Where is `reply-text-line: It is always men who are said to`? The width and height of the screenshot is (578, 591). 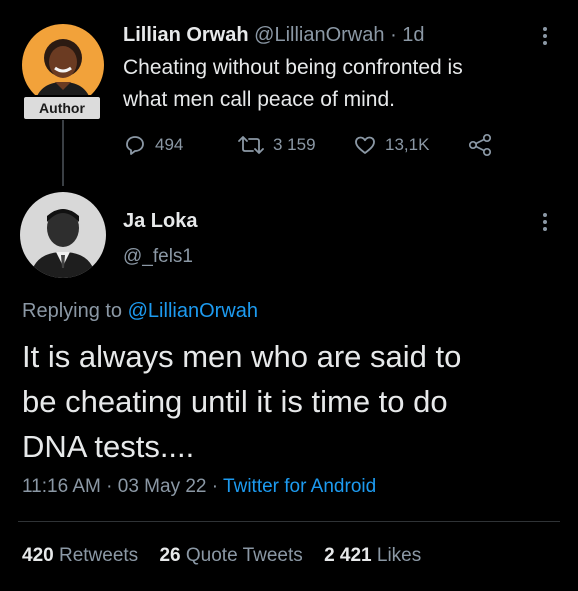 reply-text-line: It is always men who are said to is located at coordinates (242, 356).